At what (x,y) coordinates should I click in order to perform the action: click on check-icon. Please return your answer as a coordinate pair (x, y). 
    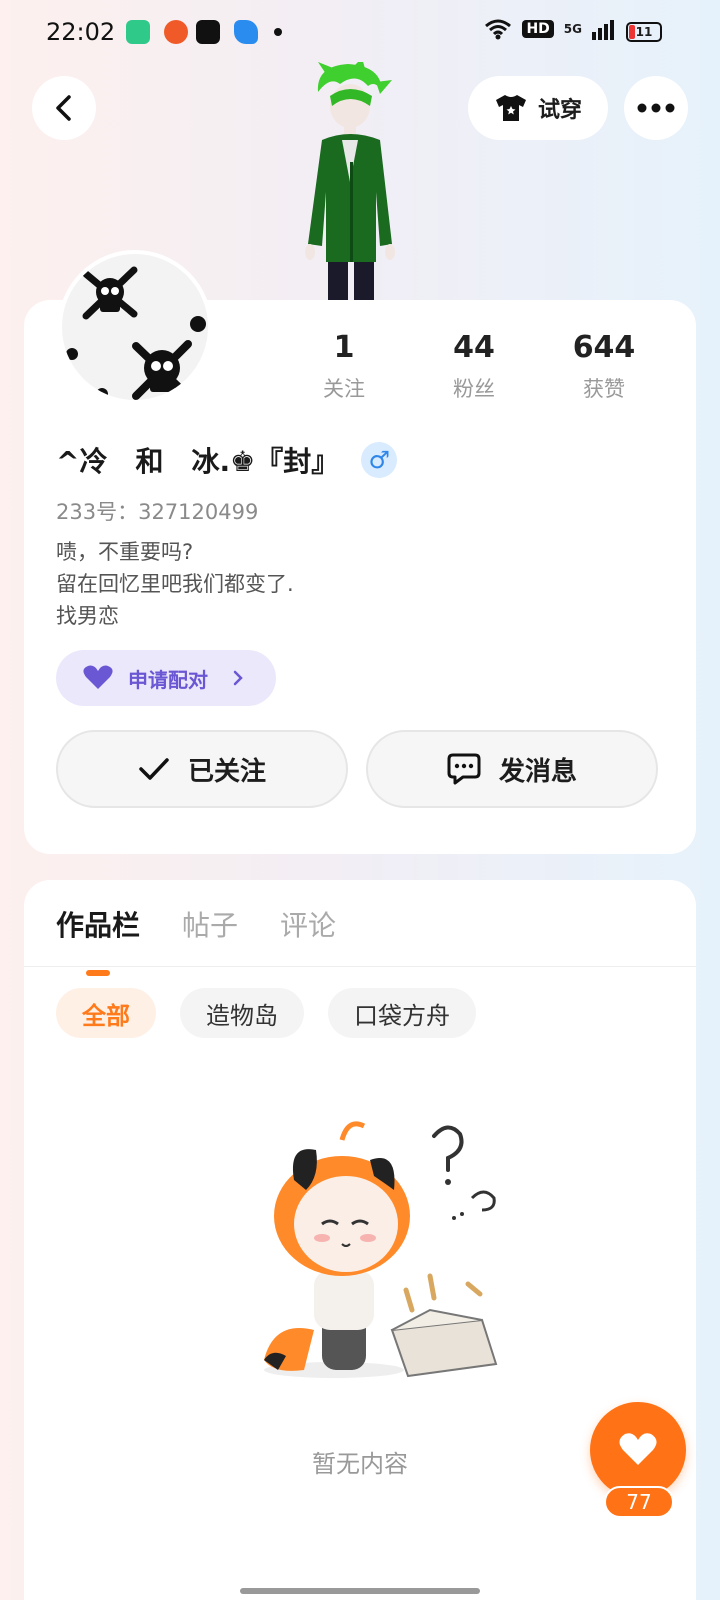
    Looking at the image, I should click on (154, 769).